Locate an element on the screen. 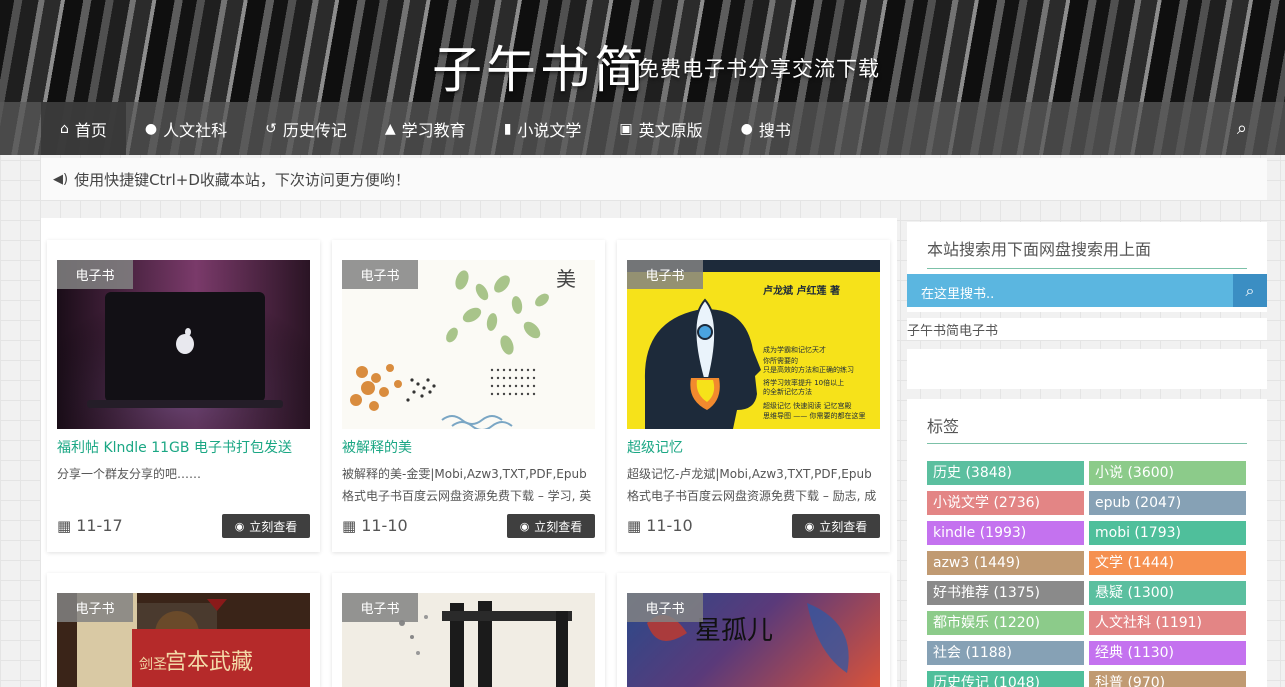 The height and width of the screenshot is (687, 1285). nav-item: ⌂ 首页 is located at coordinates (83, 128).